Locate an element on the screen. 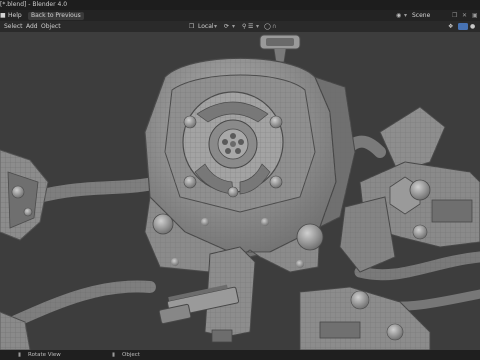 The height and width of the screenshot is (360, 480). right-claw-arm is located at coordinates (409, 189).